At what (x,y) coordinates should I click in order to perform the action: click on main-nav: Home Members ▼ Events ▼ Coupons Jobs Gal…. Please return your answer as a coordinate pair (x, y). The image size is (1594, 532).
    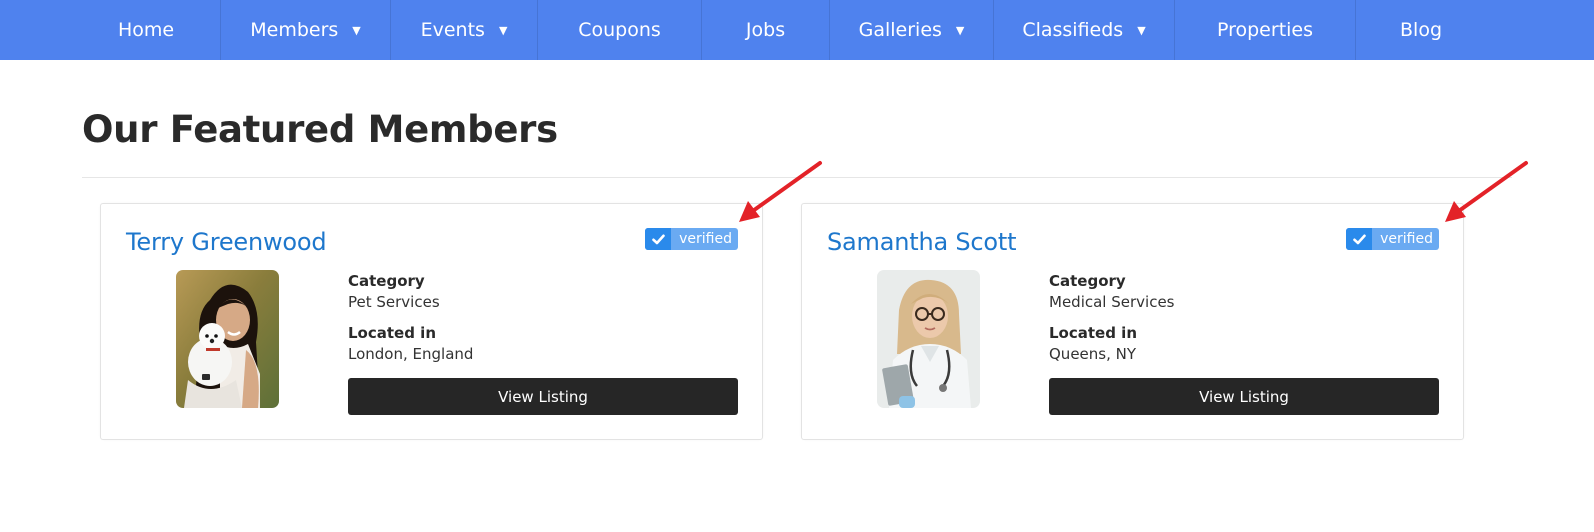
    Looking at the image, I should click on (797, 30).